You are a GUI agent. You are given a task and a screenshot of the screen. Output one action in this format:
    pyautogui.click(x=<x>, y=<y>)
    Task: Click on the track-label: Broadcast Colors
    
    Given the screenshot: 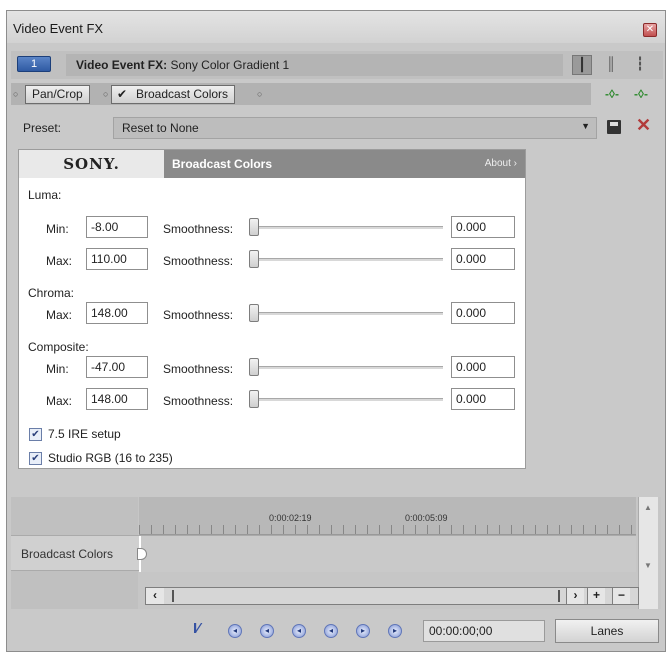 What is the action you would take?
    pyautogui.click(x=67, y=554)
    